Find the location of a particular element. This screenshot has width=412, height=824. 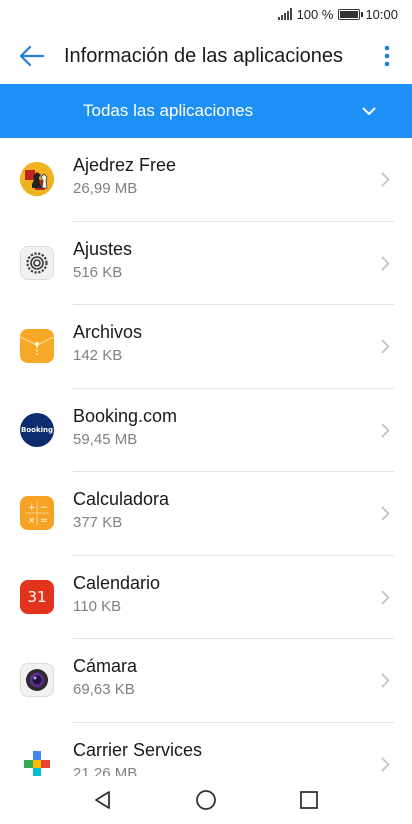

nav-recents-icon is located at coordinates (309, 800).